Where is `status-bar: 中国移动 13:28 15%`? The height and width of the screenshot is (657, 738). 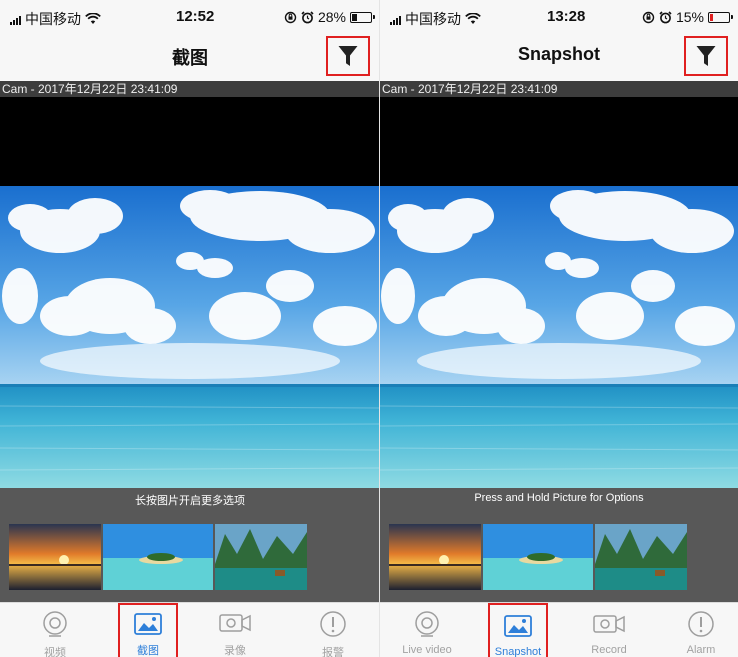
status-bar: 中国移动 13:28 15% is located at coordinates (559, 17).